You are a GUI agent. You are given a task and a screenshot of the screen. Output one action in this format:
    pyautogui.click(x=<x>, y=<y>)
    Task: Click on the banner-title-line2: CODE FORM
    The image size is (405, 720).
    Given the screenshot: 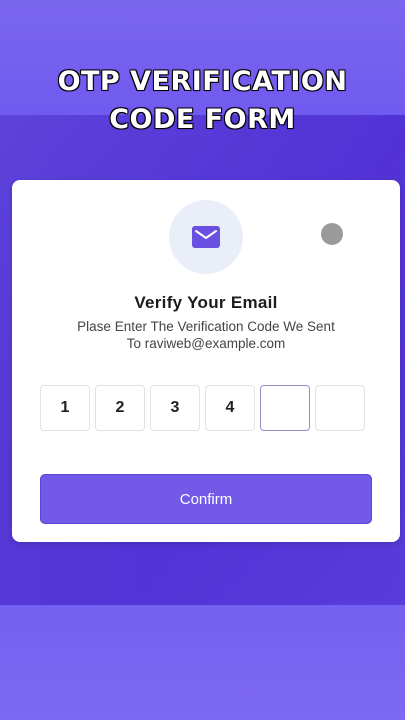 What is the action you would take?
    pyautogui.click(x=202, y=119)
    